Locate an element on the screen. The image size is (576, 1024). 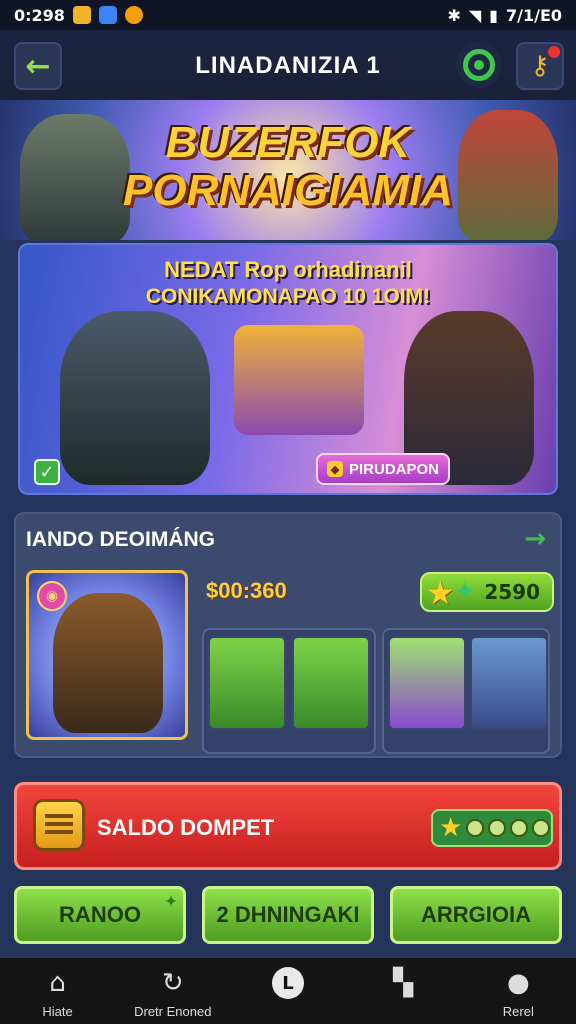
hero-banner: BUZERFOK PORNAIGIAMIA is located at coordinates (288, 170).